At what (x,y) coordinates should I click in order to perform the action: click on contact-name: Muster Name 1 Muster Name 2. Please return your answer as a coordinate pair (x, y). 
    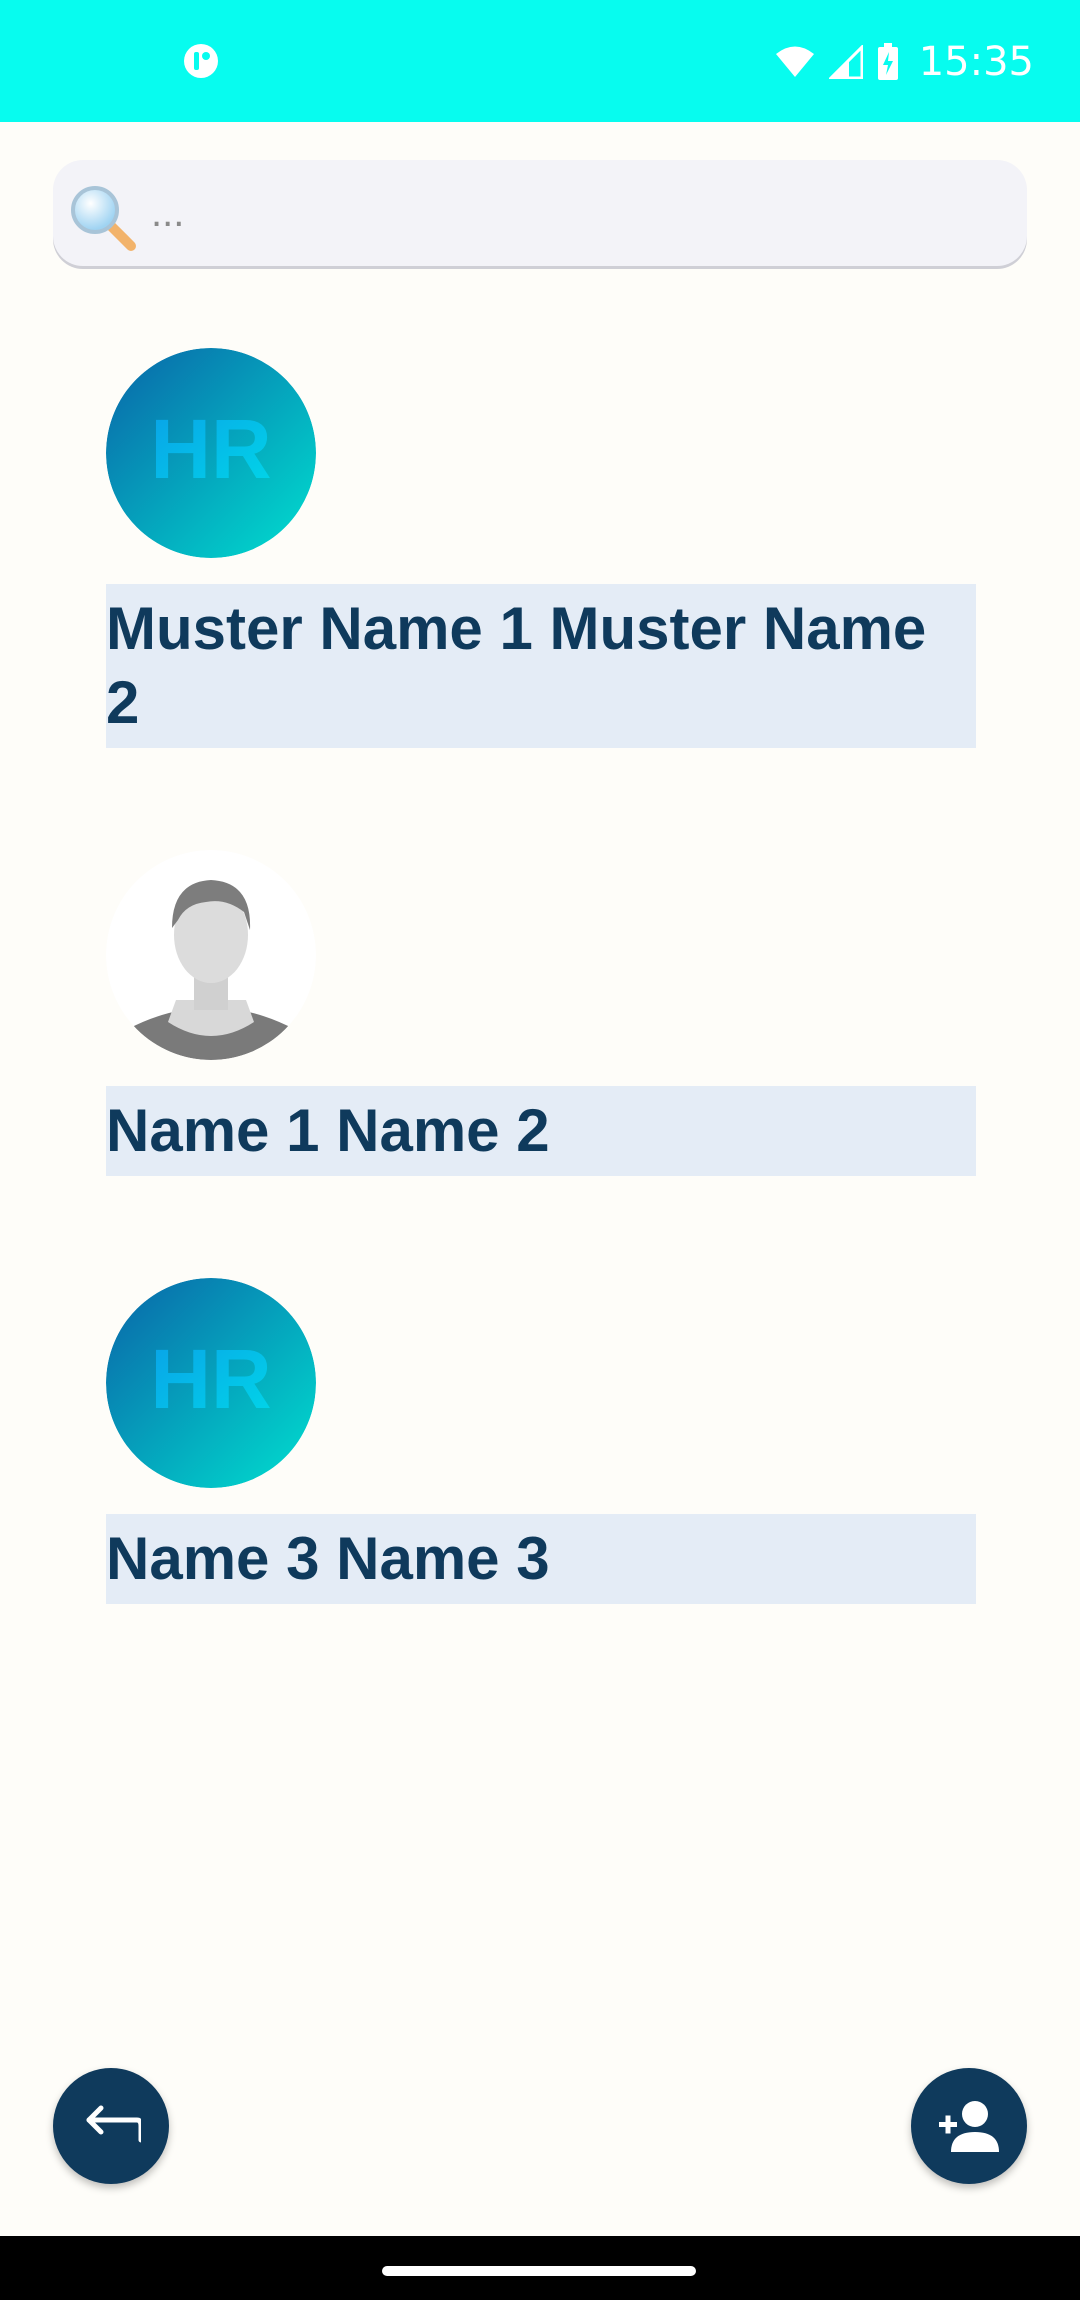
    Looking at the image, I should click on (541, 666).